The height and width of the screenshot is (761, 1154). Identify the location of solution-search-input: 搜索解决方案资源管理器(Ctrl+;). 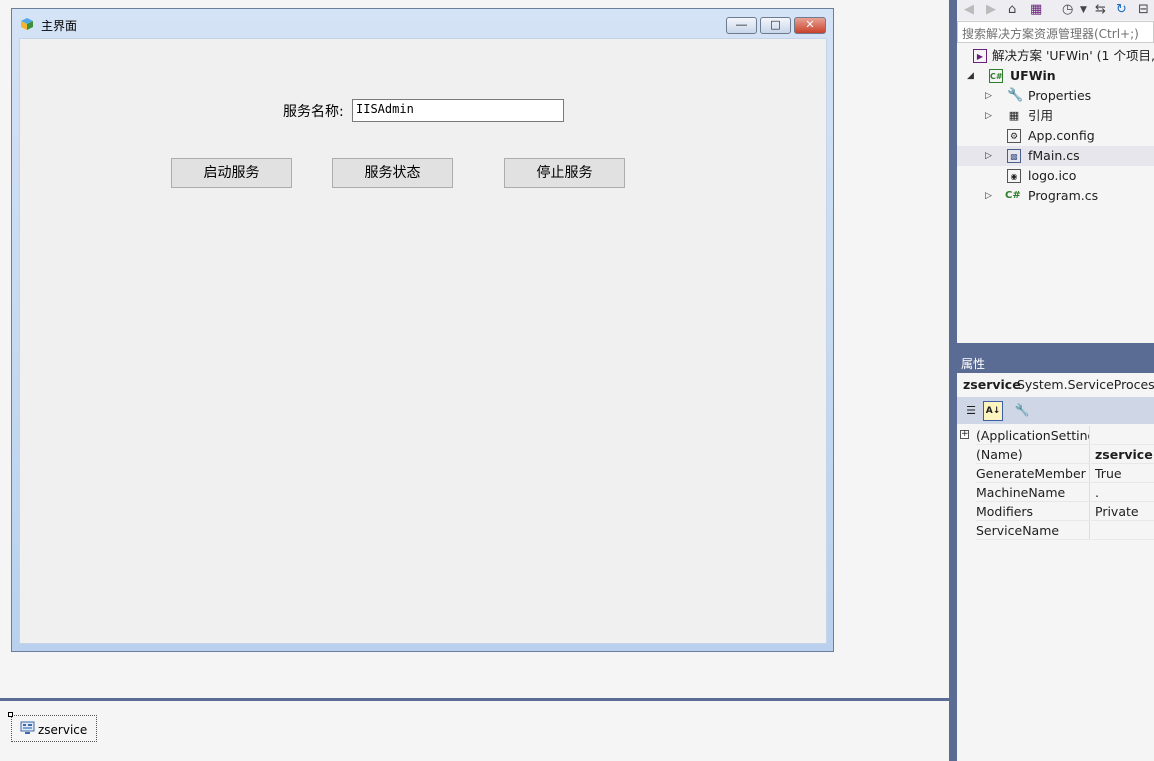
(1055, 32).